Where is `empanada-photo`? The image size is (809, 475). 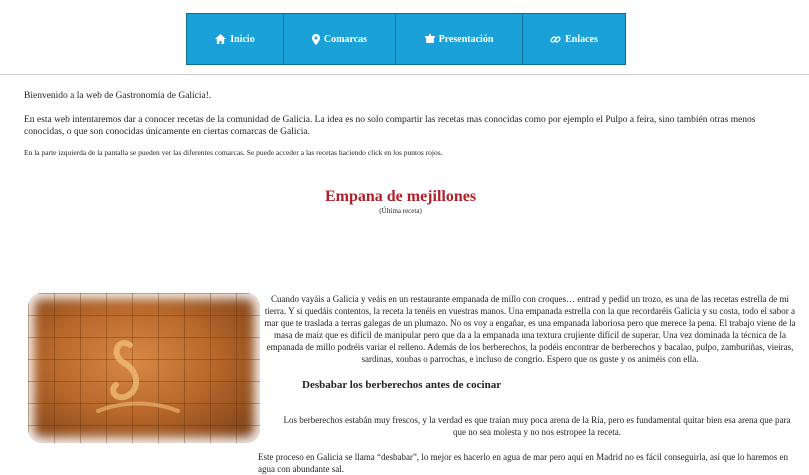
empanada-photo is located at coordinates (144, 368).